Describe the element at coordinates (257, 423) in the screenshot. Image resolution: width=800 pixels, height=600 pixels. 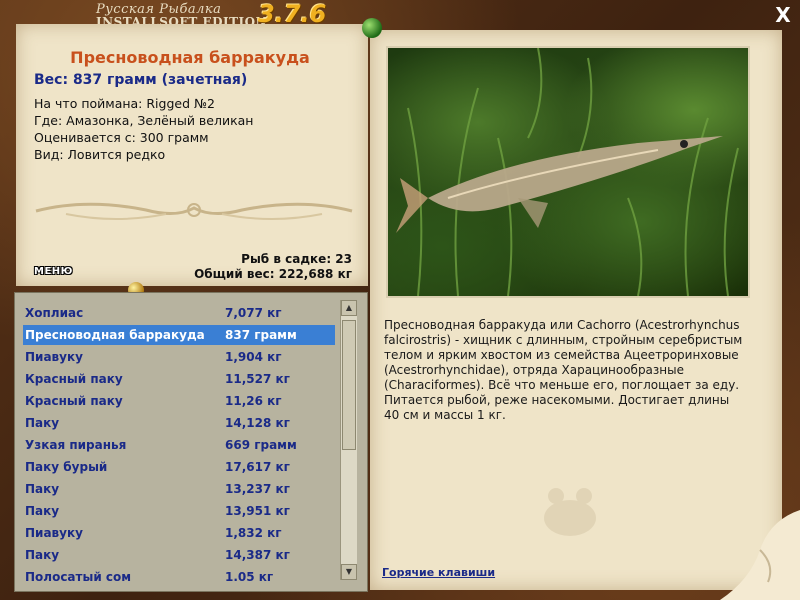
I see `fish-list-weight: 14,128 кг` at that location.